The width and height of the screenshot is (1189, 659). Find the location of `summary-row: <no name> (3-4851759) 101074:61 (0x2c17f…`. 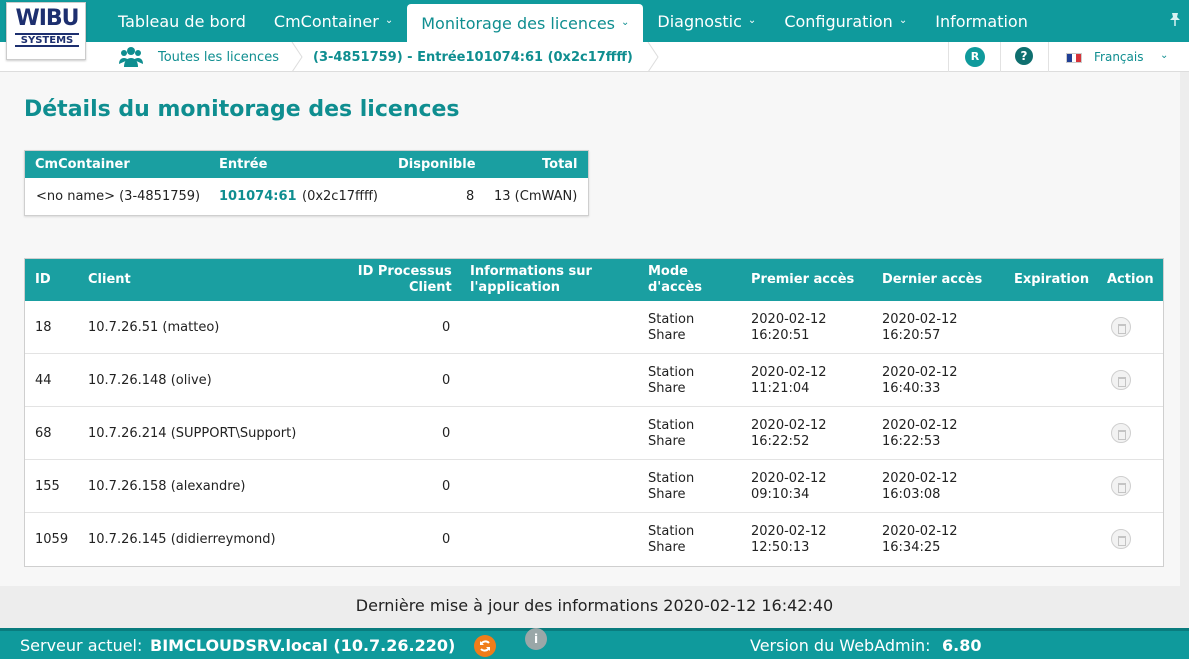

summary-row: <no name> (3-4851759) 101074:61 (0x2c17f… is located at coordinates (306, 196).